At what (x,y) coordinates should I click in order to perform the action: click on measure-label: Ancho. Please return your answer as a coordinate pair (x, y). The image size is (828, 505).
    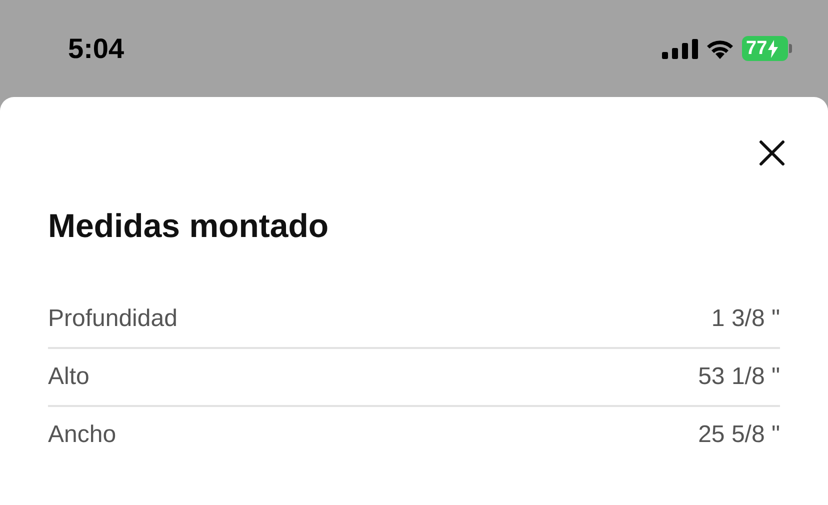
    Looking at the image, I should click on (82, 435).